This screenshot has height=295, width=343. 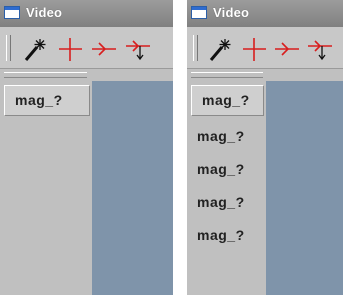 I want to click on item-list: mag_?, so click(x=46, y=100).